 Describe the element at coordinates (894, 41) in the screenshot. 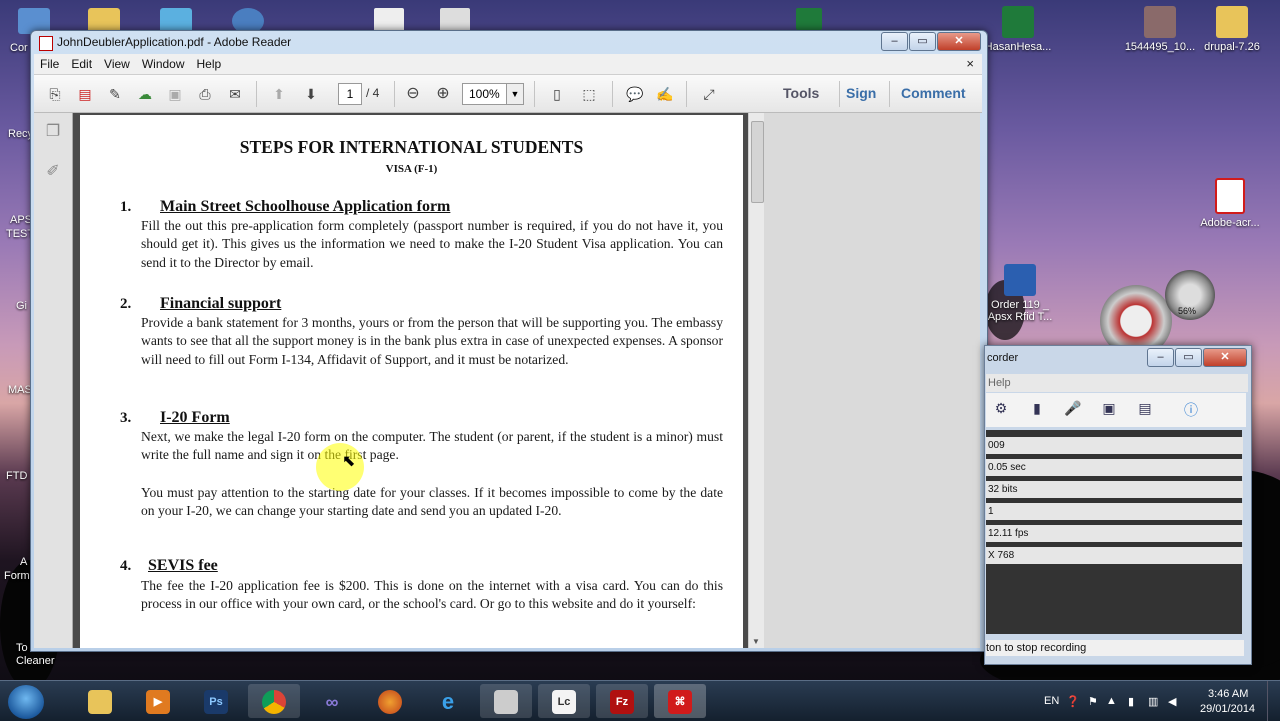

I see `minimize-button: ‒` at that location.